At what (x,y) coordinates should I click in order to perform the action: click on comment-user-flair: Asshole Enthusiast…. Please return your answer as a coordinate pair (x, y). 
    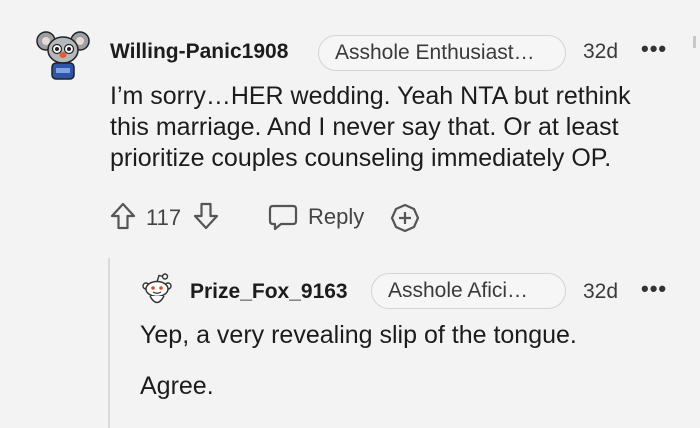
    Looking at the image, I should click on (442, 53).